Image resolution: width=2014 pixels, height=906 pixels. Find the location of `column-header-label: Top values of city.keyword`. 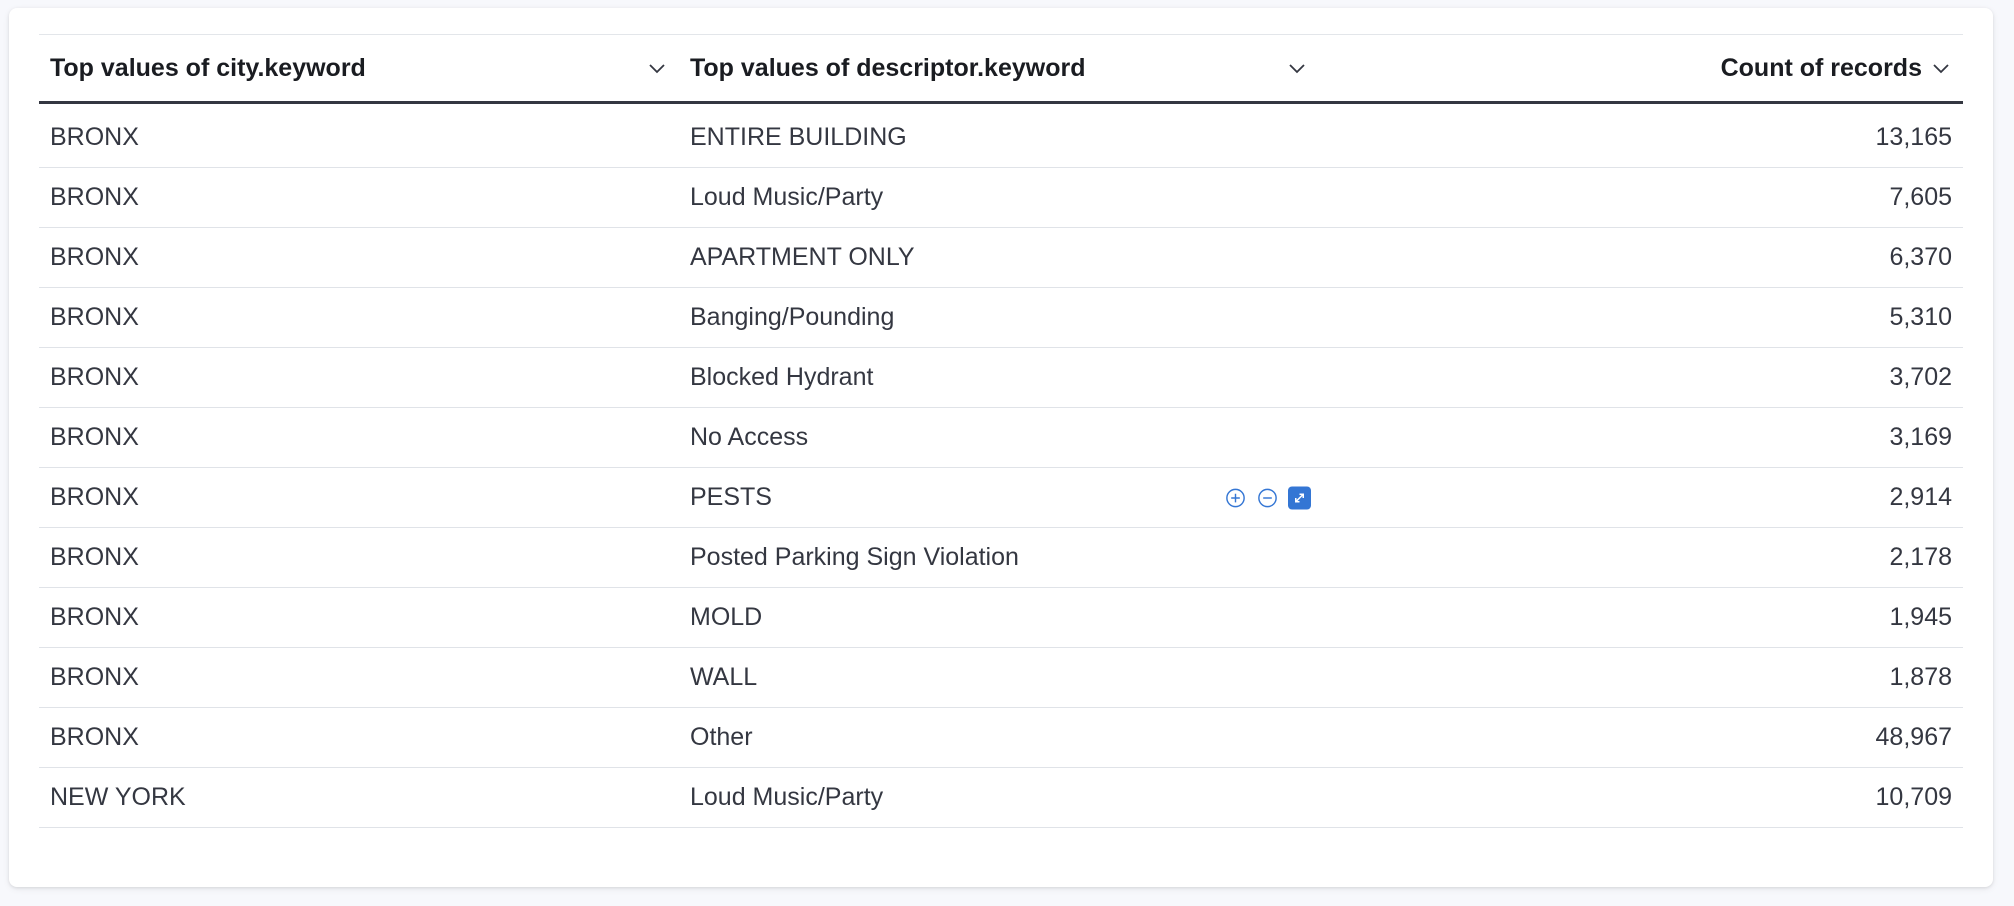

column-header-label: Top values of city.keyword is located at coordinates (208, 67).